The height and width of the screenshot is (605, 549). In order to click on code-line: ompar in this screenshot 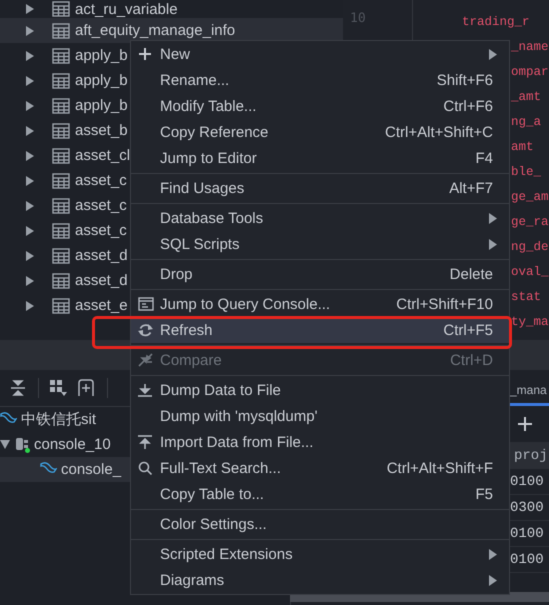, I will do `click(530, 71)`.